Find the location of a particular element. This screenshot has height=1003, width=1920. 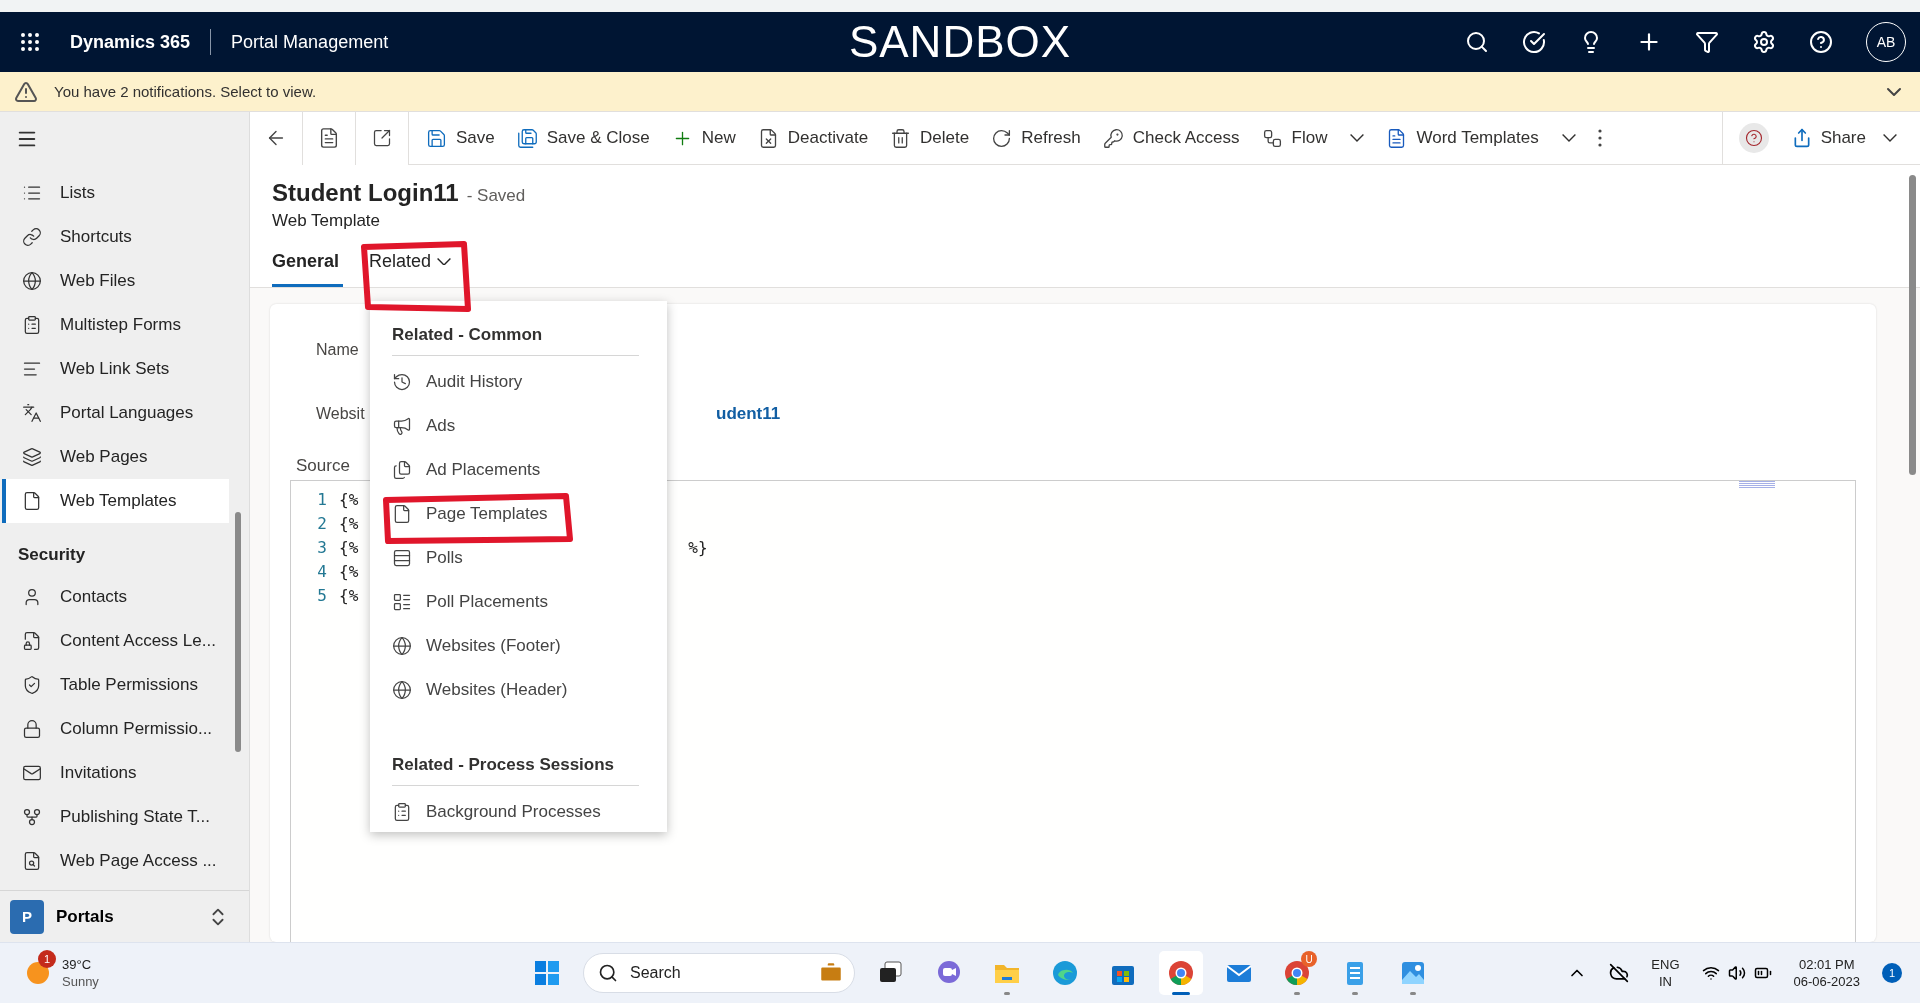

field-label: Name is located at coordinates (337, 350).